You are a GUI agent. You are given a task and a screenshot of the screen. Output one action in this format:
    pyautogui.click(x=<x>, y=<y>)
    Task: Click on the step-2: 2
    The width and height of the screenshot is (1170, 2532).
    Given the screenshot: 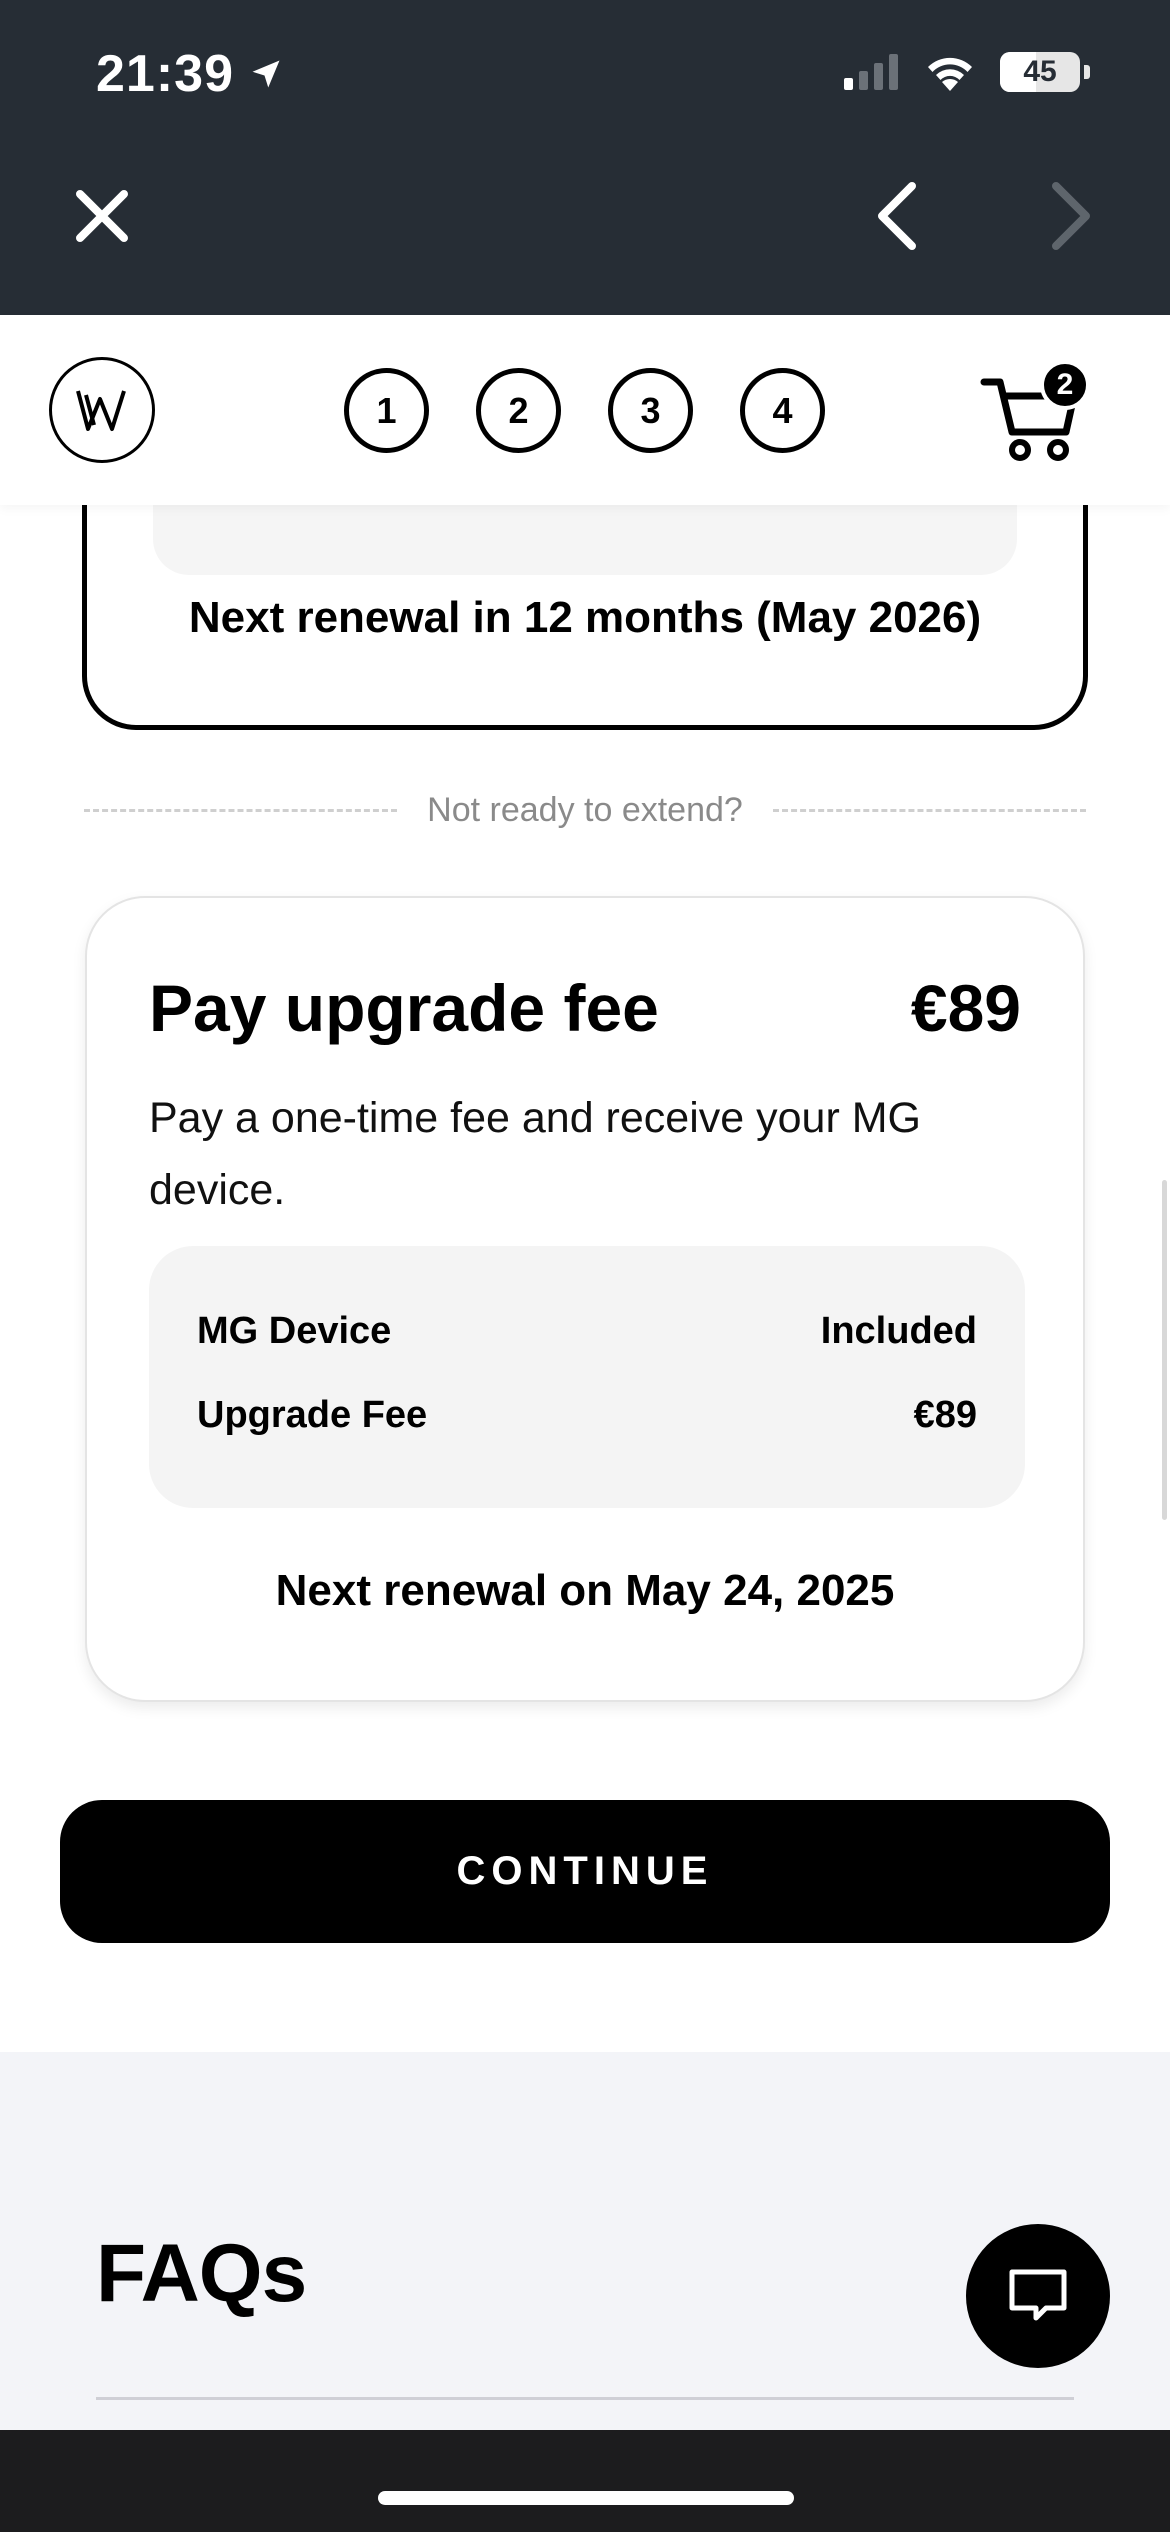 What is the action you would take?
    pyautogui.click(x=518, y=410)
    